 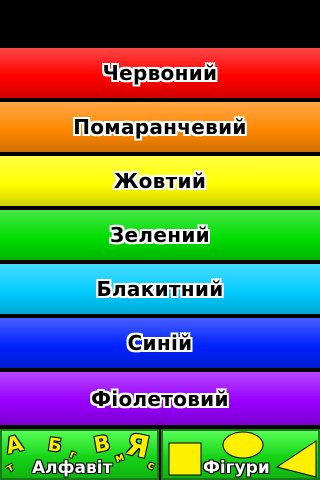 I want to click on circle-icon, so click(x=243, y=445).